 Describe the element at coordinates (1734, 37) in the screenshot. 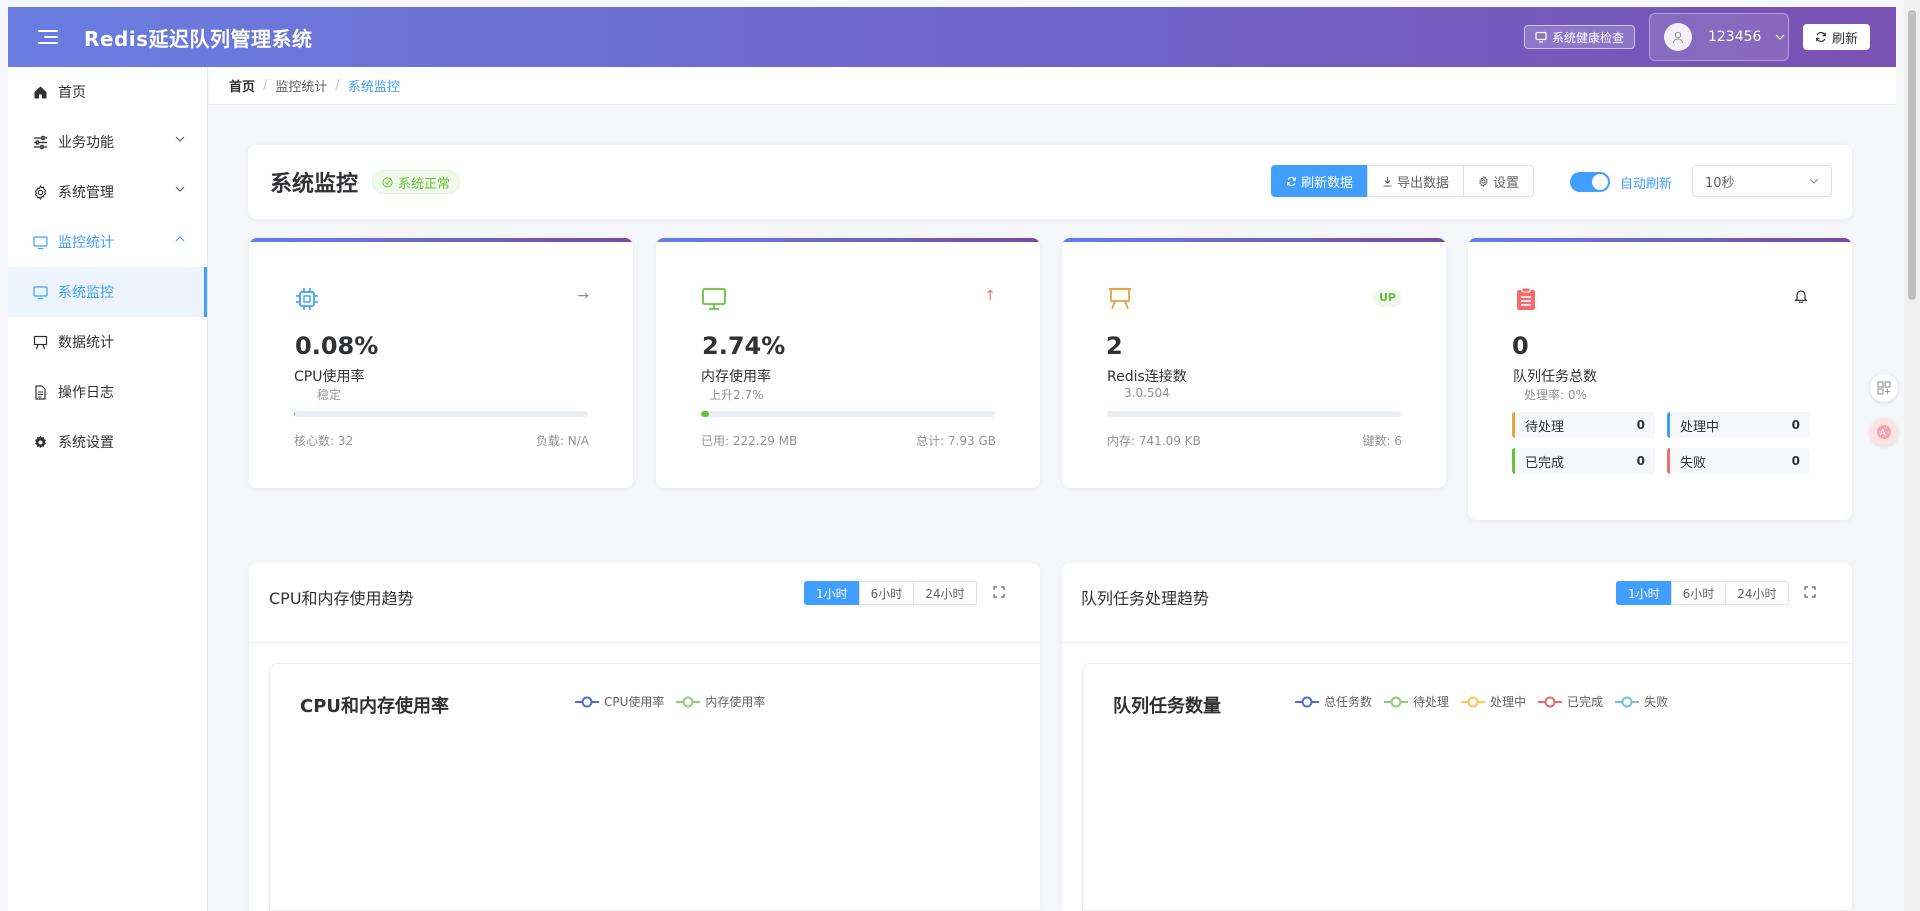

I see `username: 123456` at that location.